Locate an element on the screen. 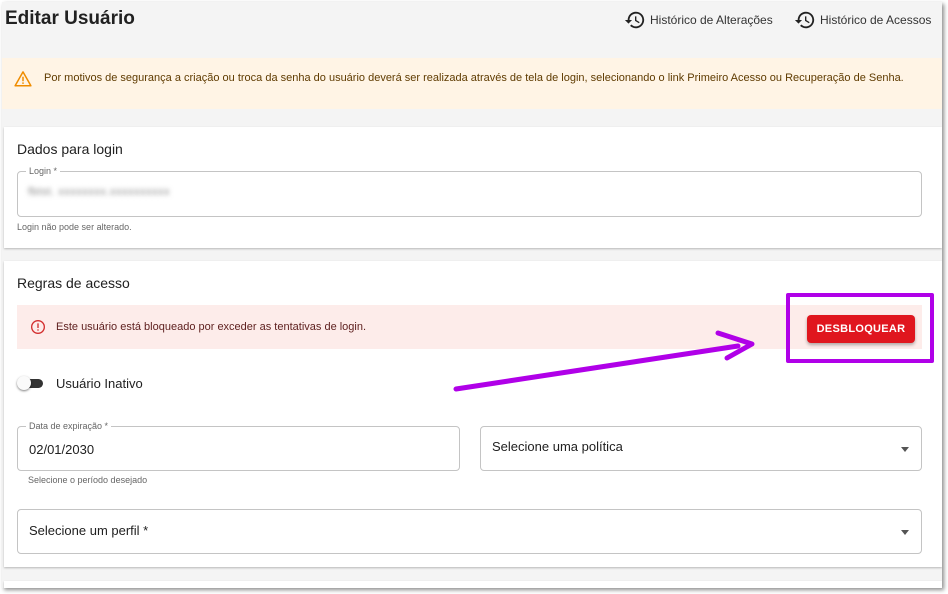  login-helper-text: Login não pode ser alterado. is located at coordinates (74, 227).